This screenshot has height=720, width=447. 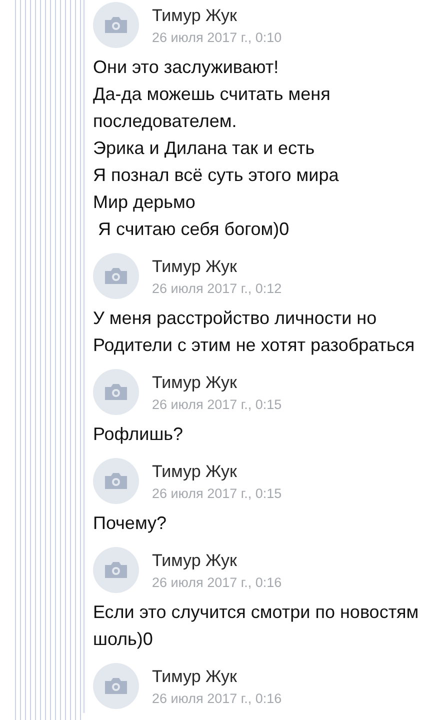 What do you see at coordinates (216, 175) in the screenshot?
I see `message-text: Я познал всё суть этого мира` at bounding box center [216, 175].